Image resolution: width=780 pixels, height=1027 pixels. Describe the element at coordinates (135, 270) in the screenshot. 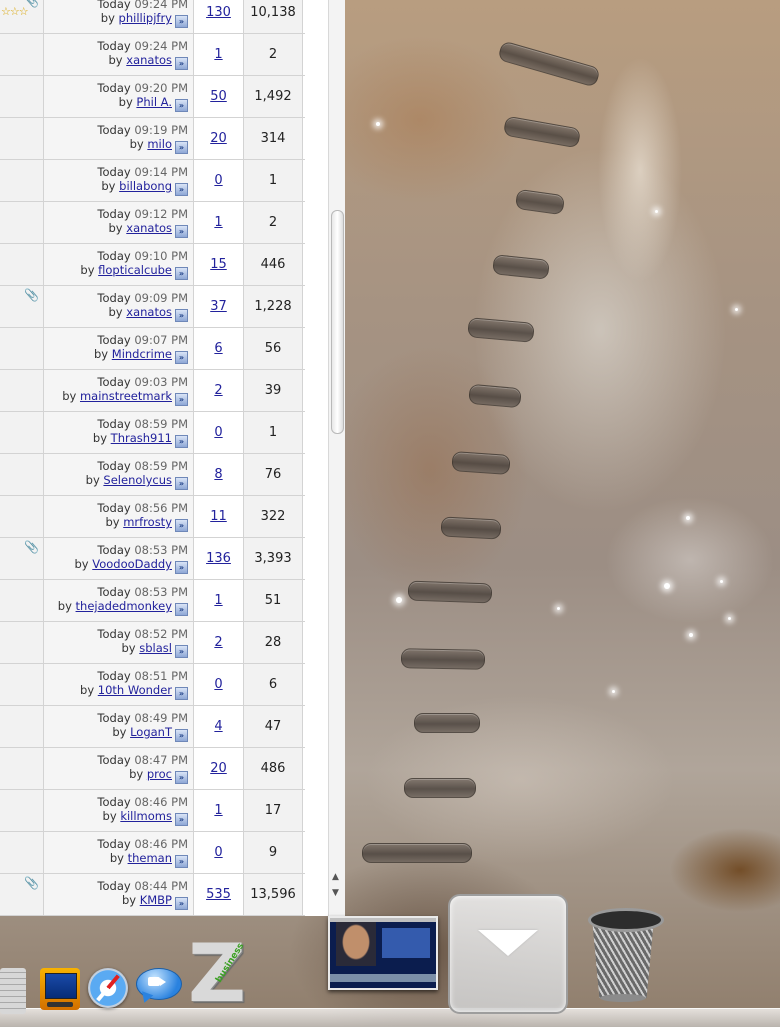

I see `last-poster-link: flopticalcube` at that location.